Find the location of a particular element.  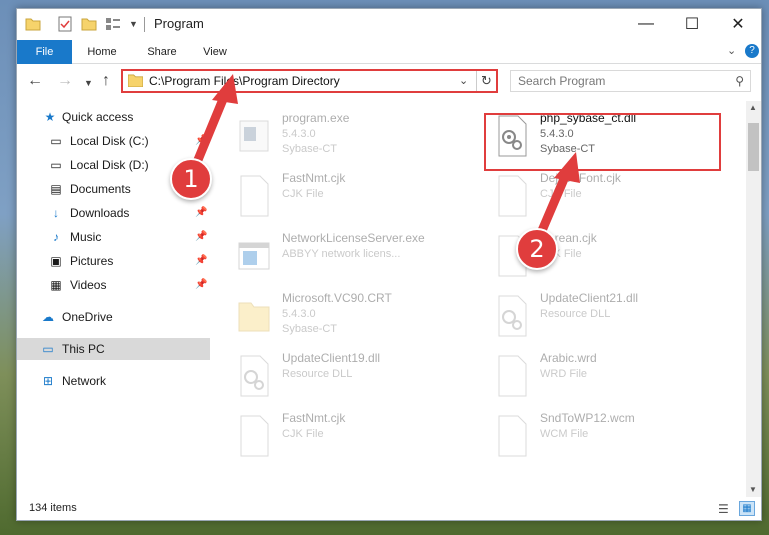

minimize-button: — is located at coordinates (646, 24).